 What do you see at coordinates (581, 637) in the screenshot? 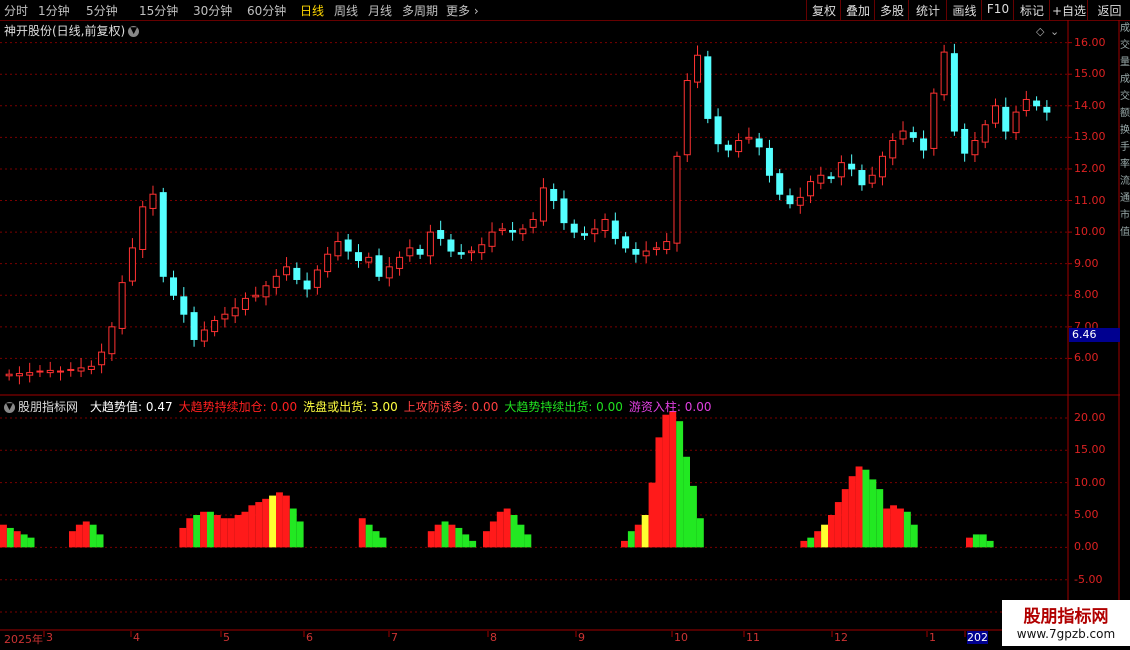
I see `date-label-7: 9` at bounding box center [581, 637].